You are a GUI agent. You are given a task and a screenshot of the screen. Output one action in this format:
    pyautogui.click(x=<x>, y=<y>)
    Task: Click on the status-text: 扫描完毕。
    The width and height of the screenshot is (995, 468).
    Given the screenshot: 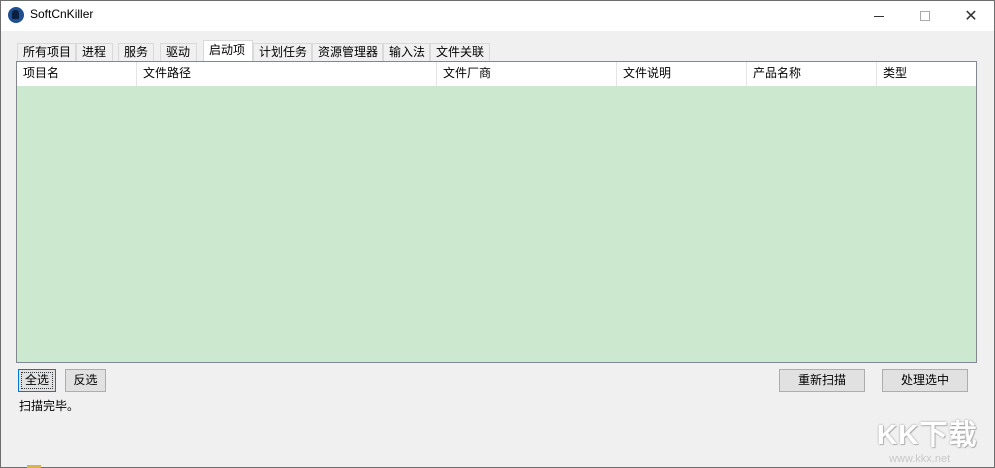 What is the action you would take?
    pyautogui.click(x=49, y=406)
    